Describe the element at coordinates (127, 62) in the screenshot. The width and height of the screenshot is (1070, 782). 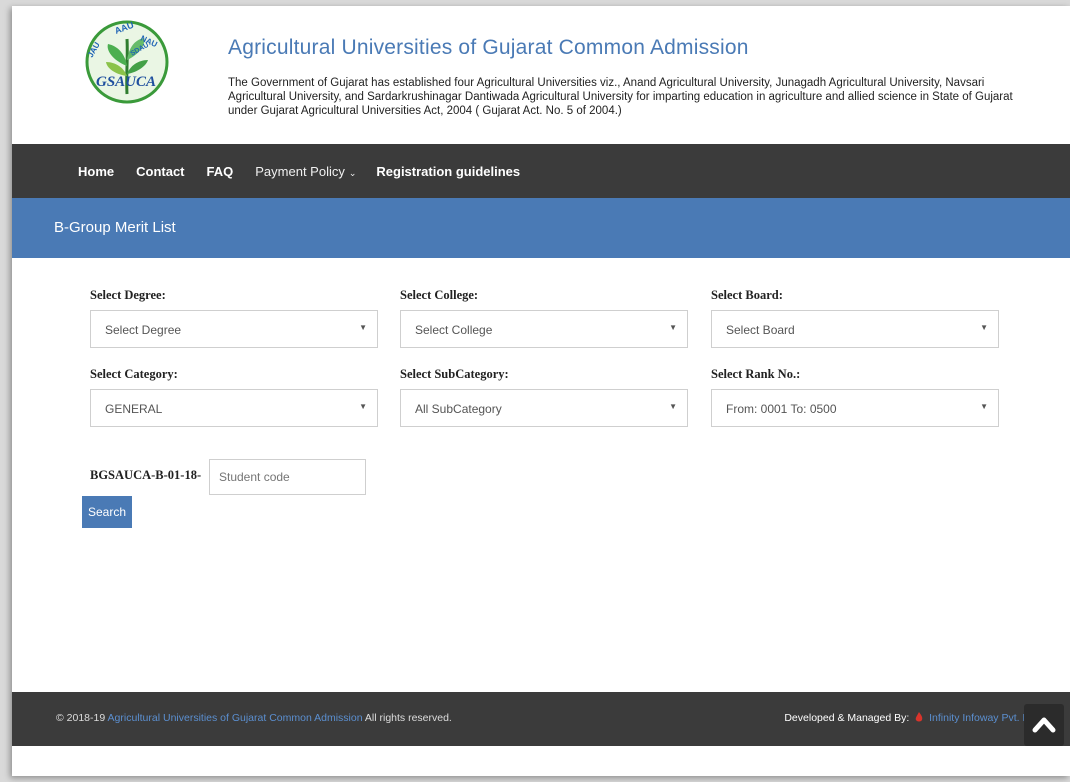
I see `gsauca-logo: AAU NAU JAU SDAU GSAUCA` at that location.